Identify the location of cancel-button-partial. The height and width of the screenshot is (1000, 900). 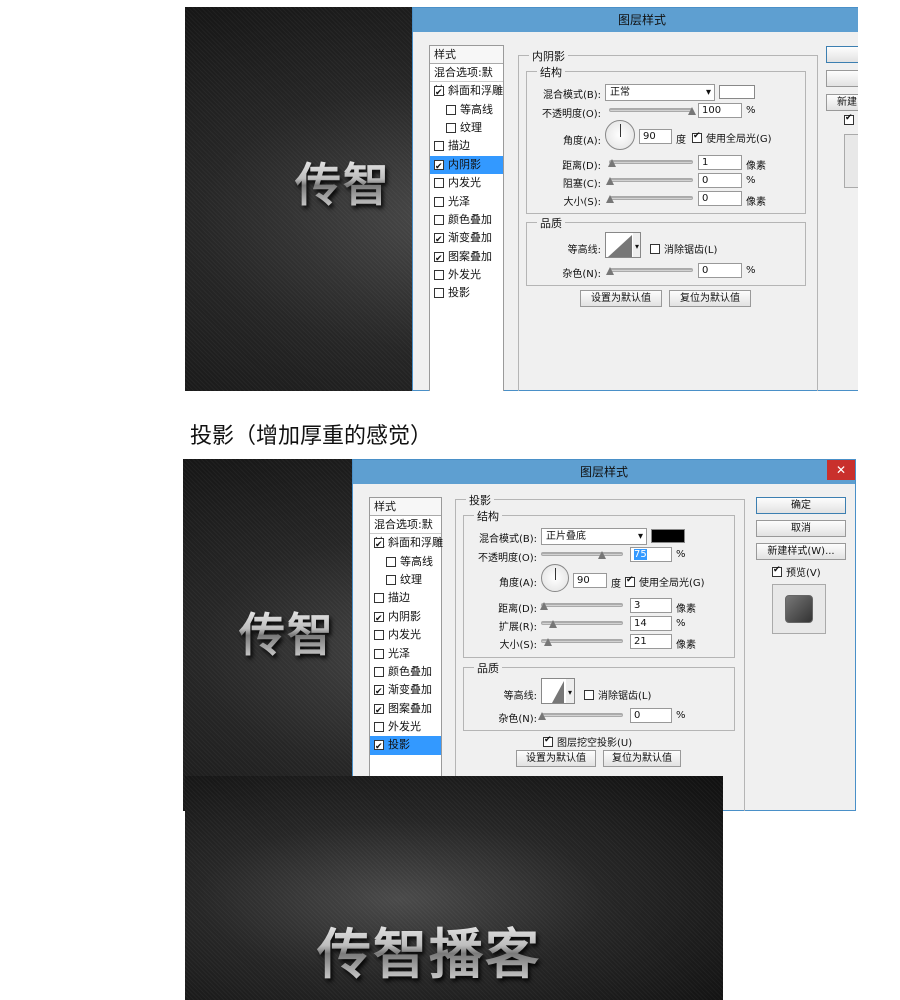
(842, 78).